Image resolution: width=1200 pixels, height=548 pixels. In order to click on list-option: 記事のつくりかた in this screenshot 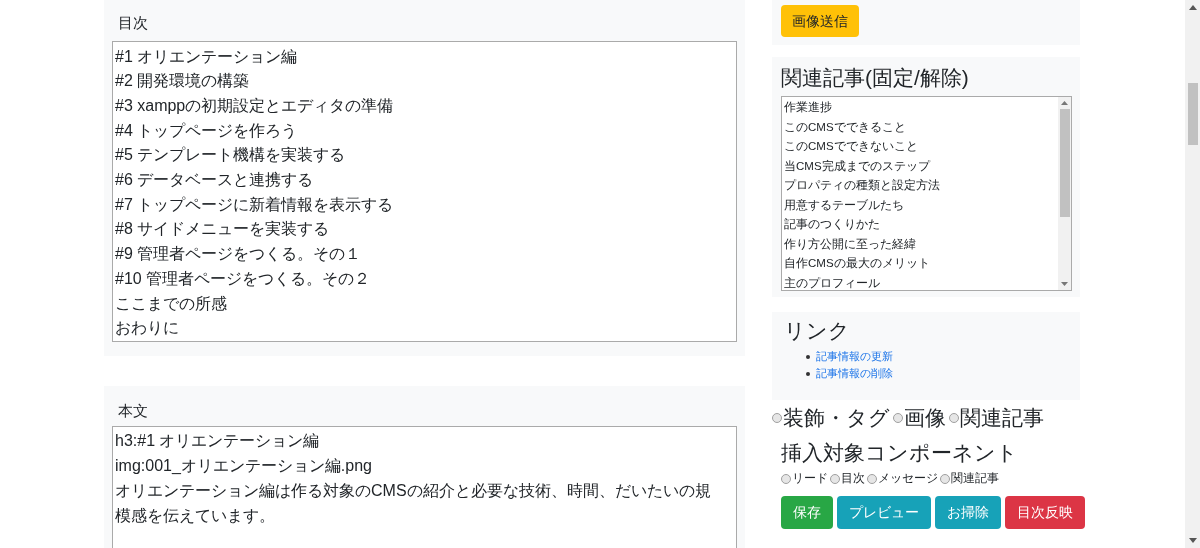, I will do `click(921, 225)`.